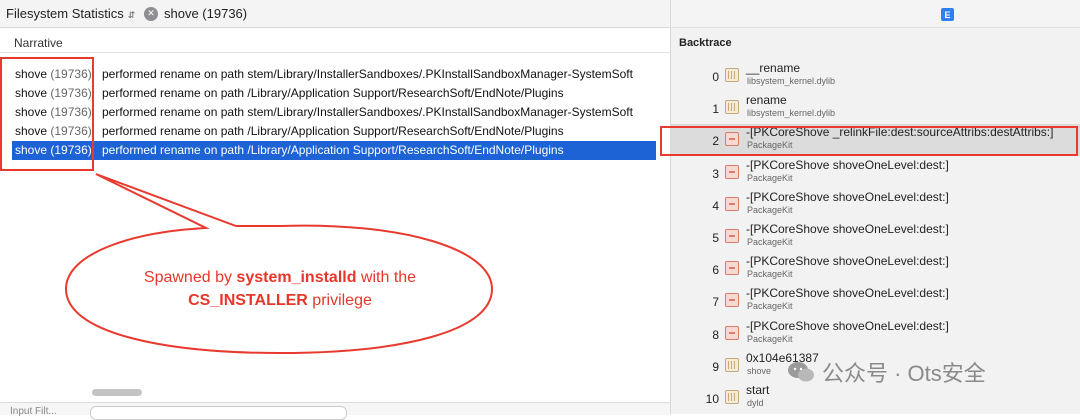 The width and height of the screenshot is (1080, 420). Describe the element at coordinates (869, 141) in the screenshot. I see `frame-highlight-box` at that location.